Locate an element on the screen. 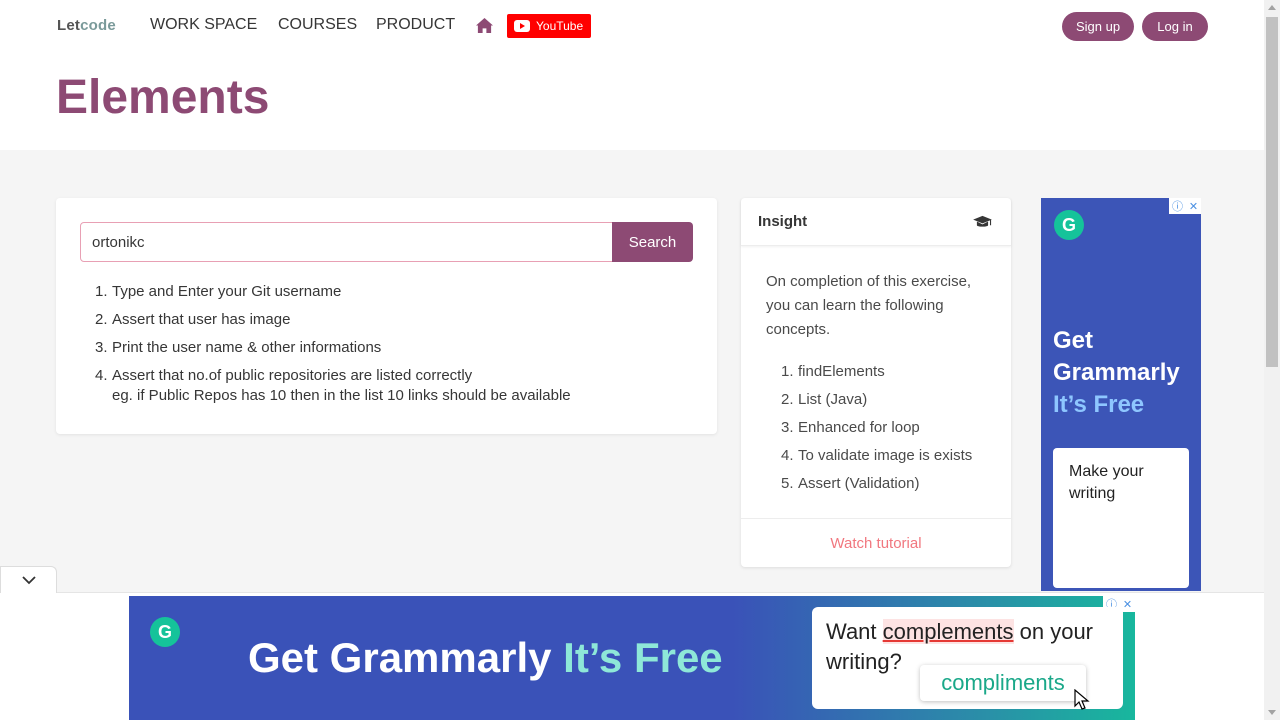 Image resolution: width=1280 pixels, height=720 pixels. watch-tutorial-link: Watch tutorial is located at coordinates (876, 542).